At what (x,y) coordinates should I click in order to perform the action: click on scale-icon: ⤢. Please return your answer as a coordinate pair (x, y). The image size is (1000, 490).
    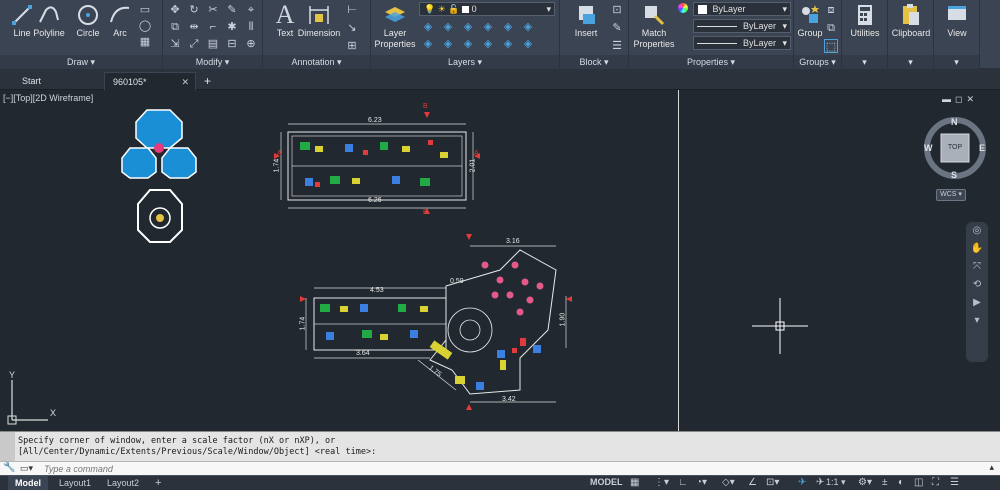
    Looking at the image, I should click on (194, 44).